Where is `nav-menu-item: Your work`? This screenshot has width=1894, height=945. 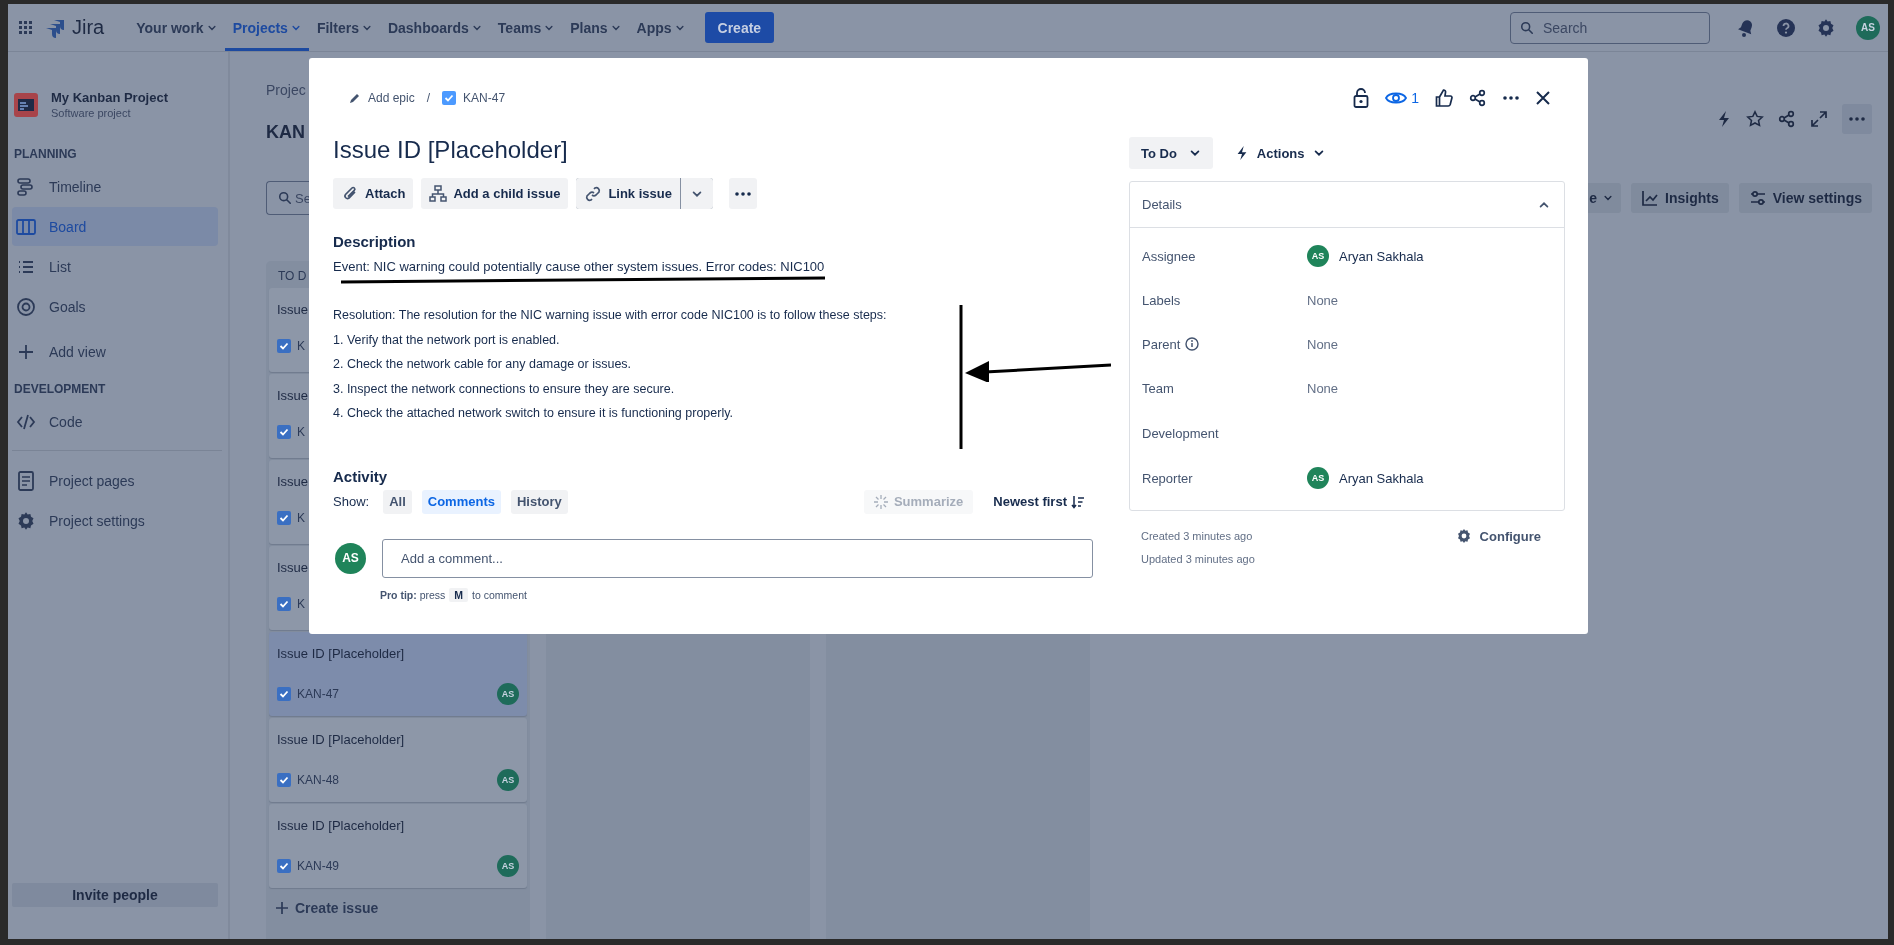
nav-menu-item: Your work is located at coordinates (176, 27).